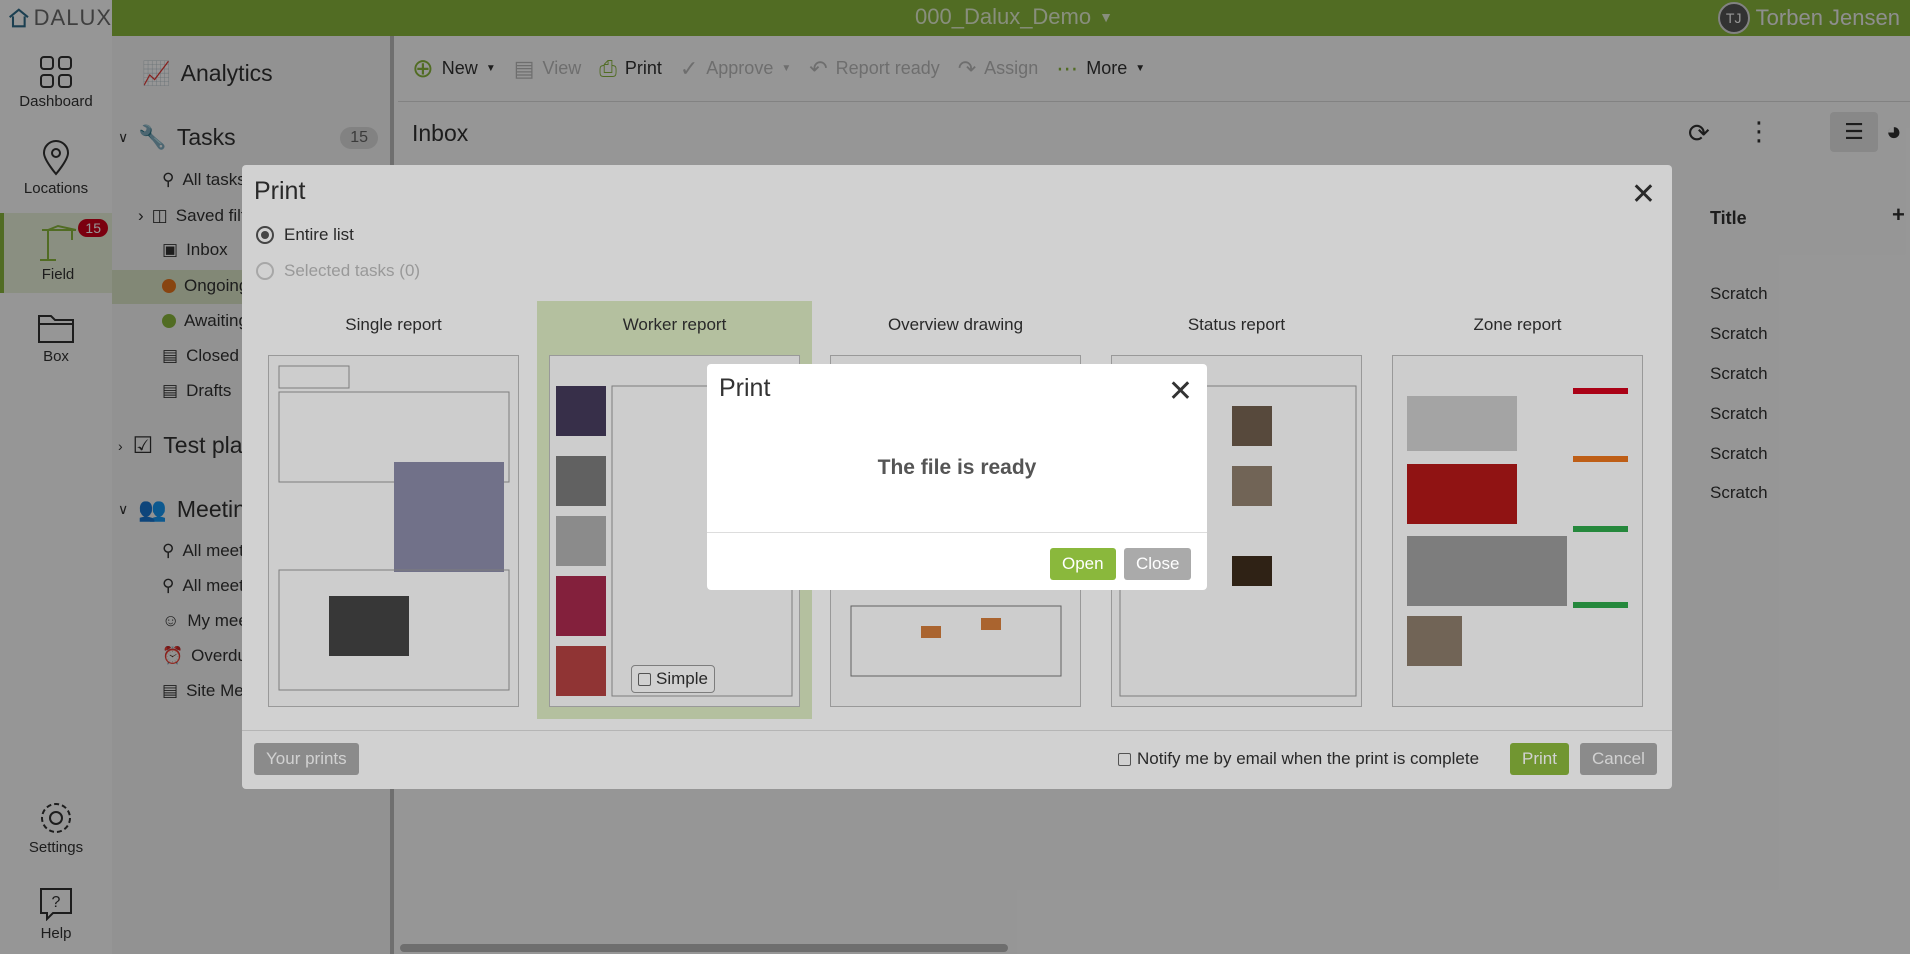 The image size is (1910, 954). Describe the element at coordinates (1083, 564) in the screenshot. I see `open-button: Open` at that location.